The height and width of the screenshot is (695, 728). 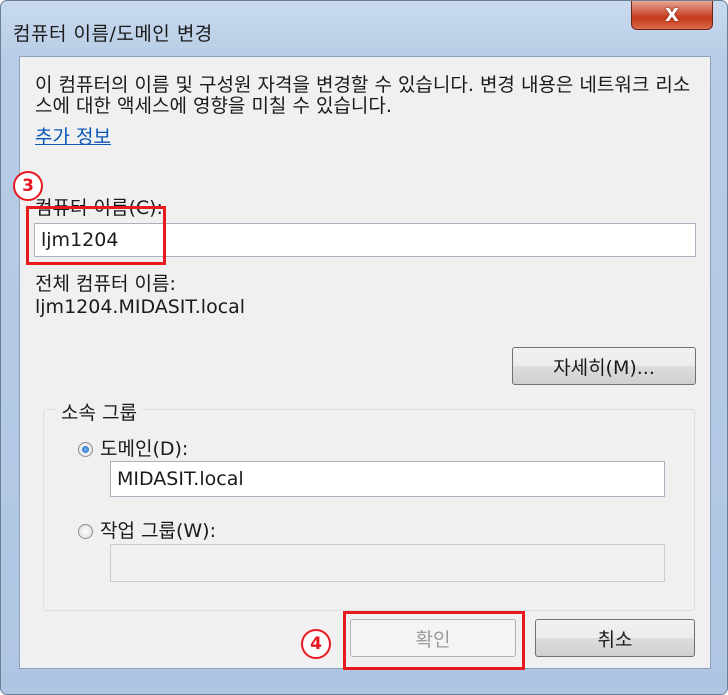 What do you see at coordinates (140, 307) in the screenshot?
I see `full-name-value: ljm1204.MIDASIT.local` at bounding box center [140, 307].